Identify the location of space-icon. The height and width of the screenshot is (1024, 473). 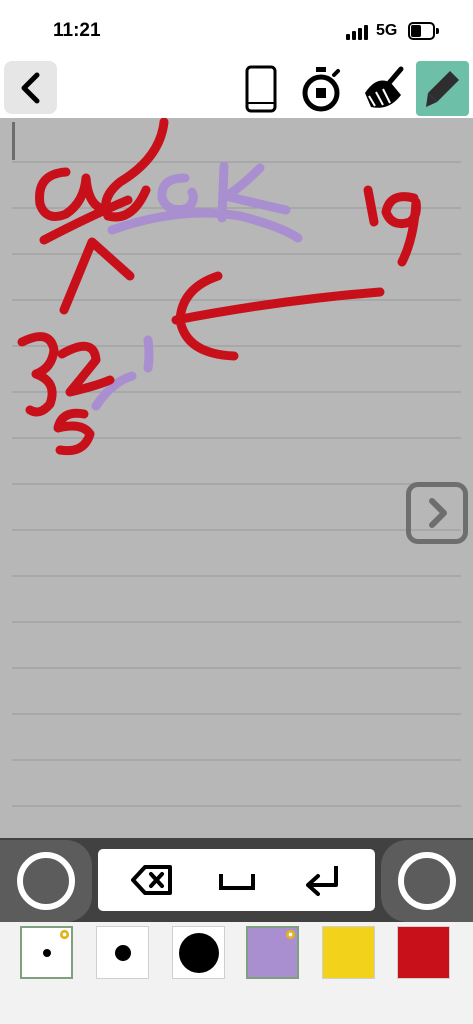
(237, 882).